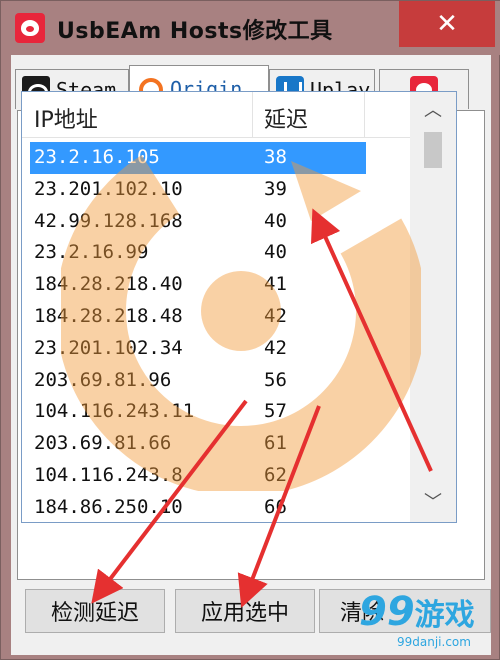  What do you see at coordinates (198, 158) in the screenshot?
I see `list-item: 23.2.16.105 38` at bounding box center [198, 158].